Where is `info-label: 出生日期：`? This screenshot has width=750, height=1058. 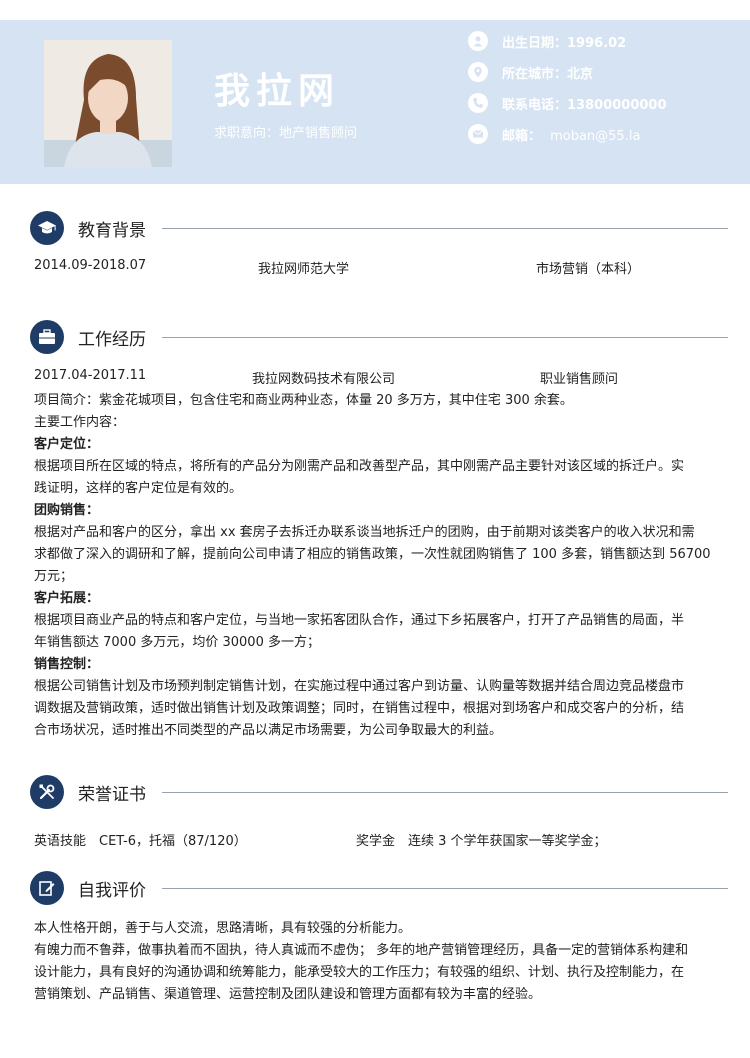 info-label: 出生日期： is located at coordinates (535, 43).